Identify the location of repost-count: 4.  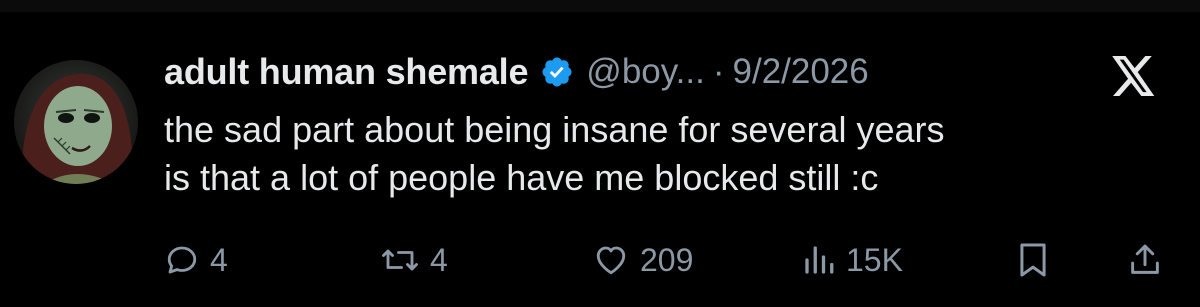
(439, 259).